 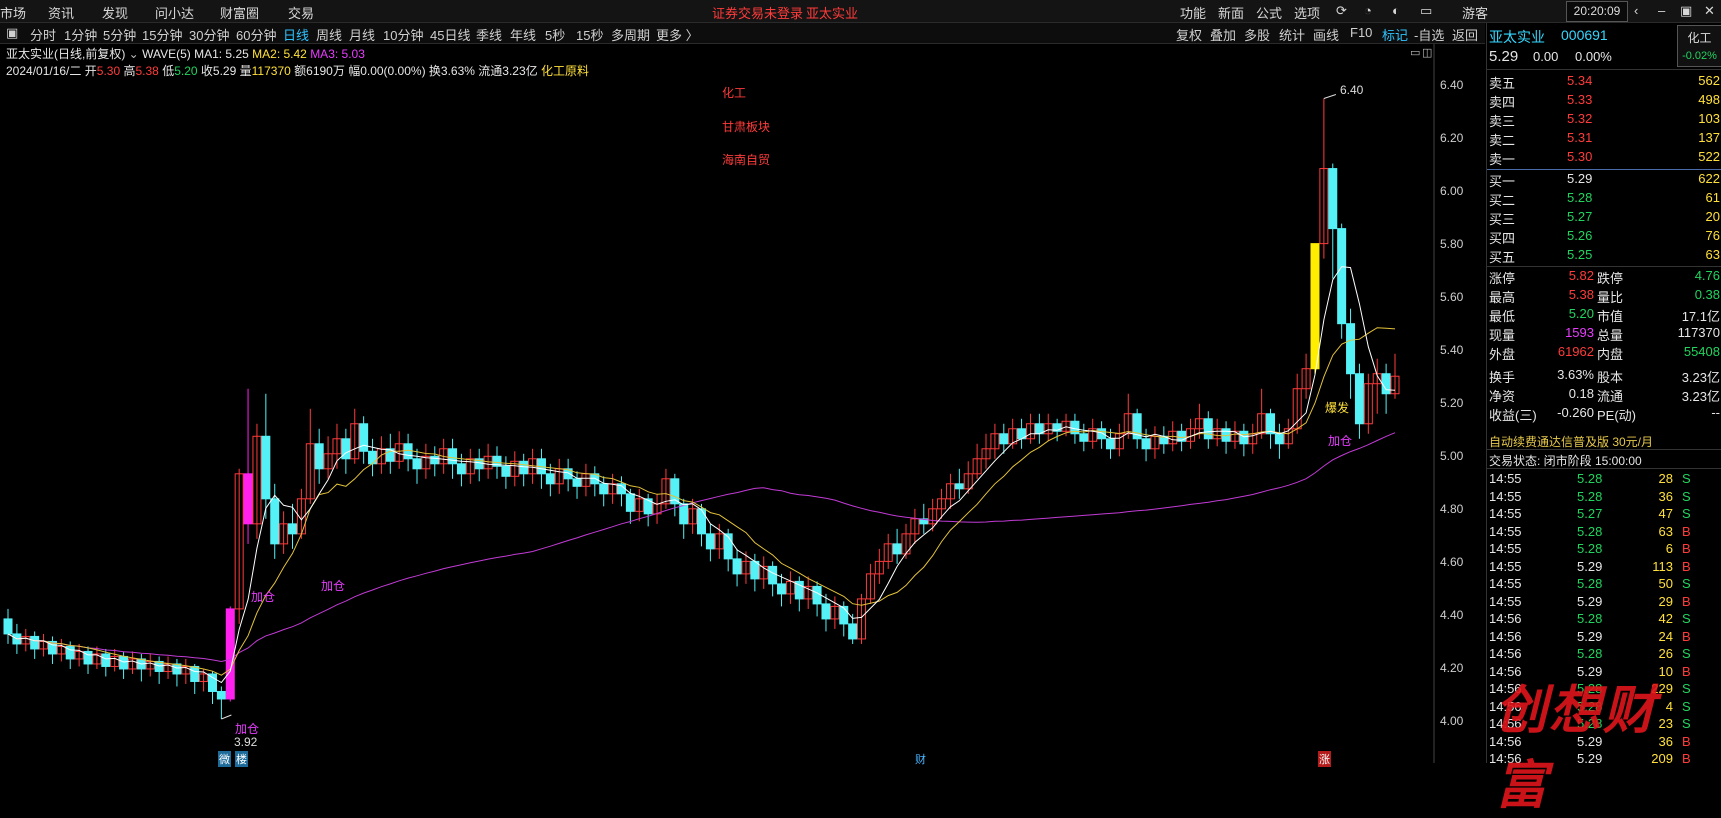 I want to click on chat-icon: ▭, so click(x=1426, y=11).